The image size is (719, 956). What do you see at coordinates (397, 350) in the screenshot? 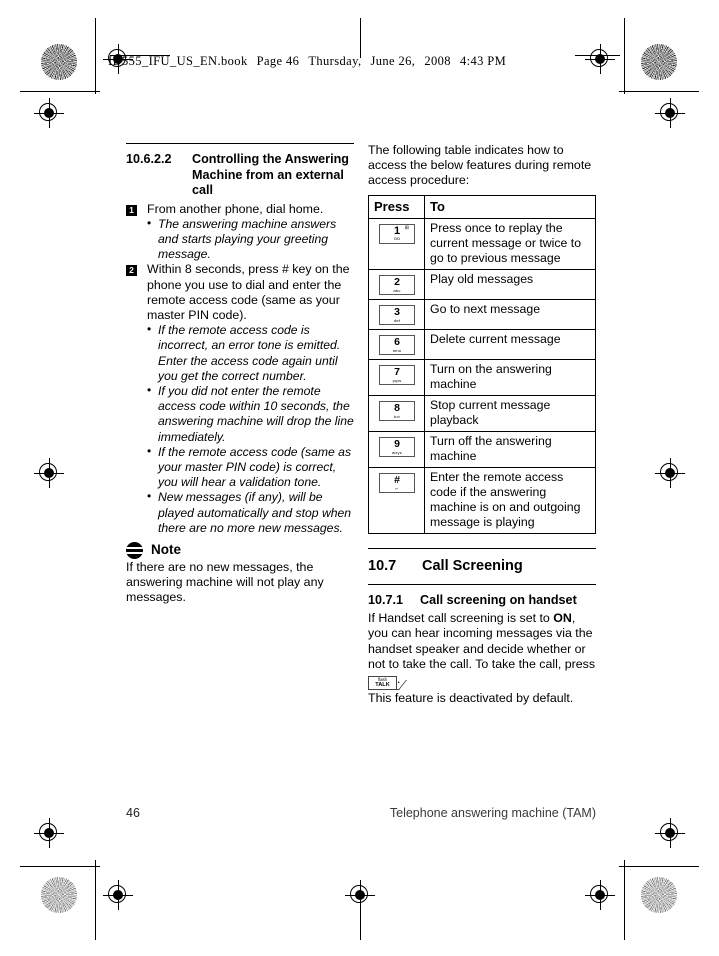
I see `key-subtext: mno` at bounding box center [397, 350].